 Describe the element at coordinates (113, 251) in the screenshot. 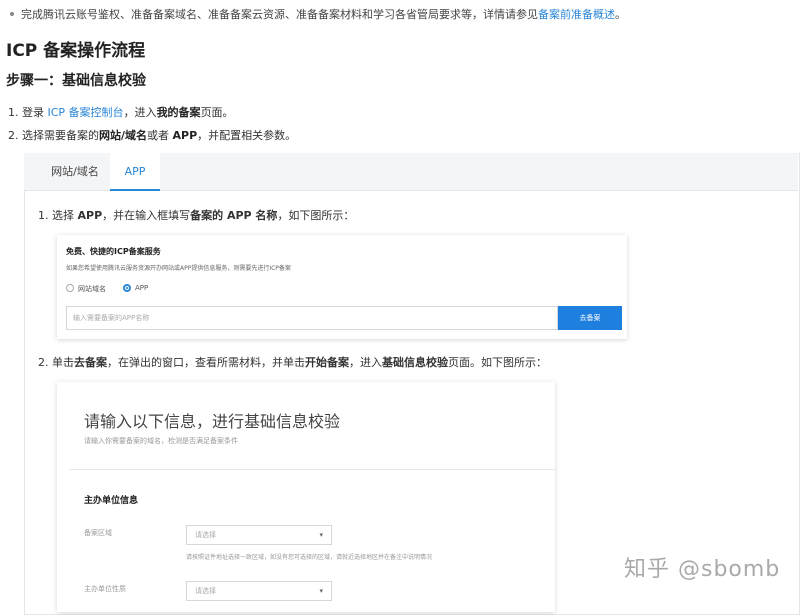

I see `card-title: 免费、快捷的ICP备案服务` at that location.